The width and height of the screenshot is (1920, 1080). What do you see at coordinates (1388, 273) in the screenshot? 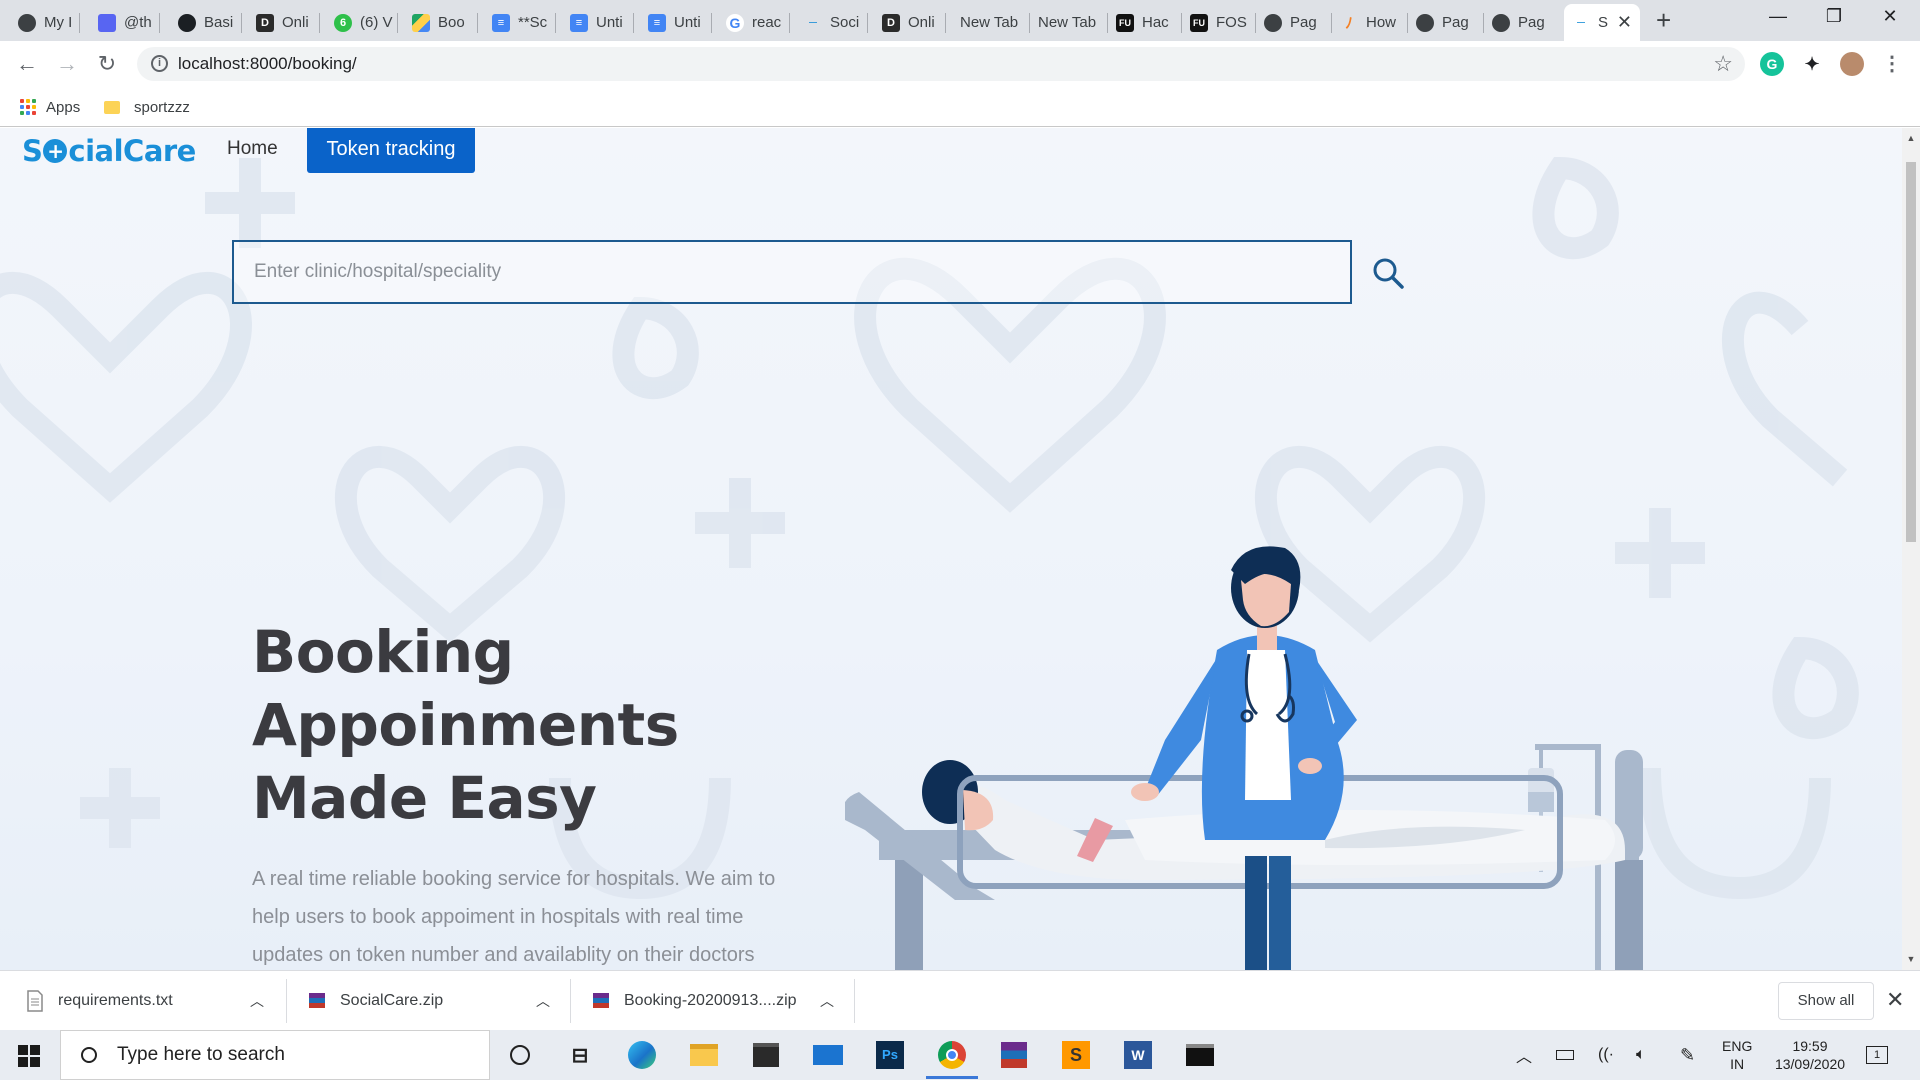
I see `search-icon` at bounding box center [1388, 273].